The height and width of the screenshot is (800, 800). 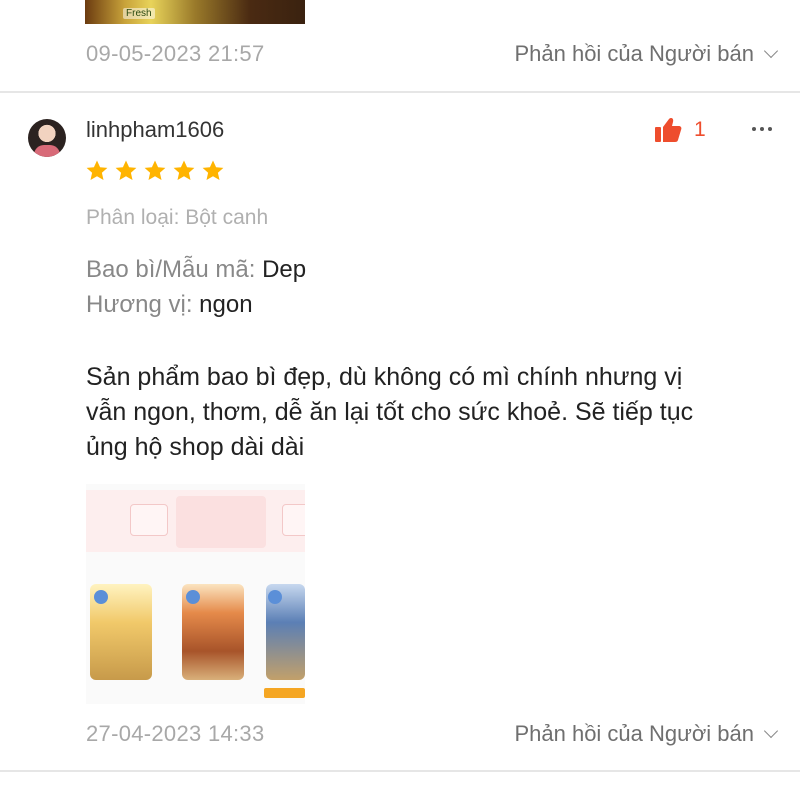 I want to click on thumbs-up-icon, so click(x=668, y=130).